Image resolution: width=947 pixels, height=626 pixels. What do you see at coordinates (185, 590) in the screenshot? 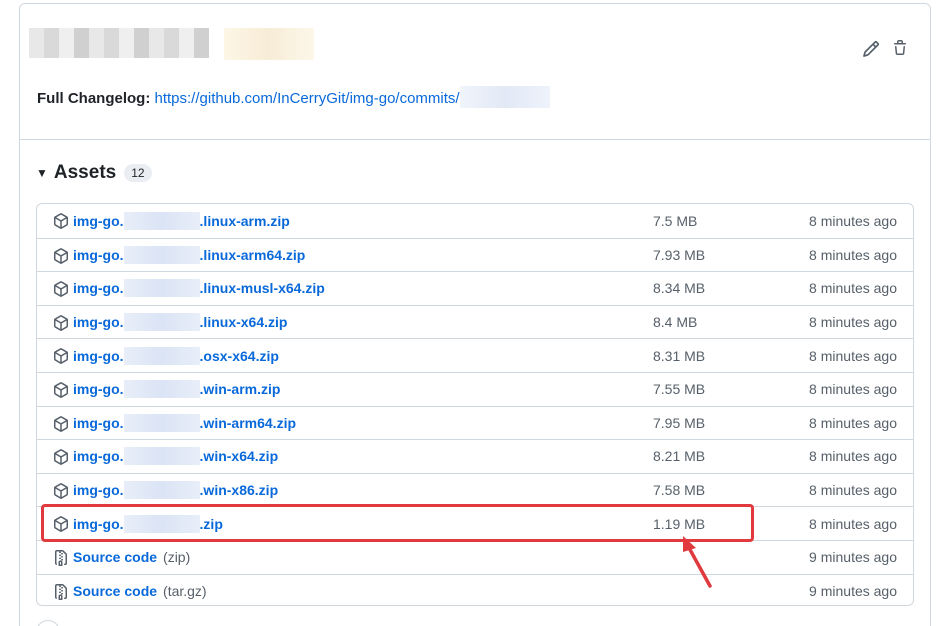
I see `asset-format: (tar.gz)` at bounding box center [185, 590].